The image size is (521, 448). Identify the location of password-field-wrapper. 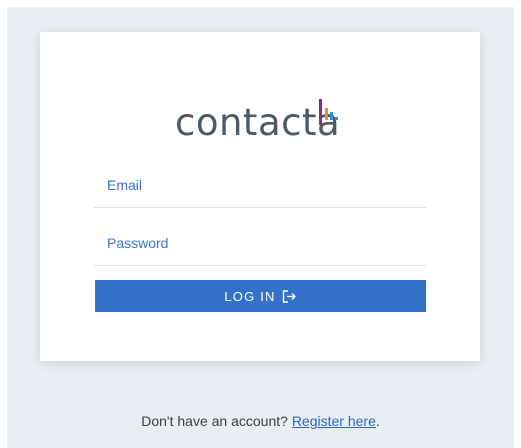
(260, 243).